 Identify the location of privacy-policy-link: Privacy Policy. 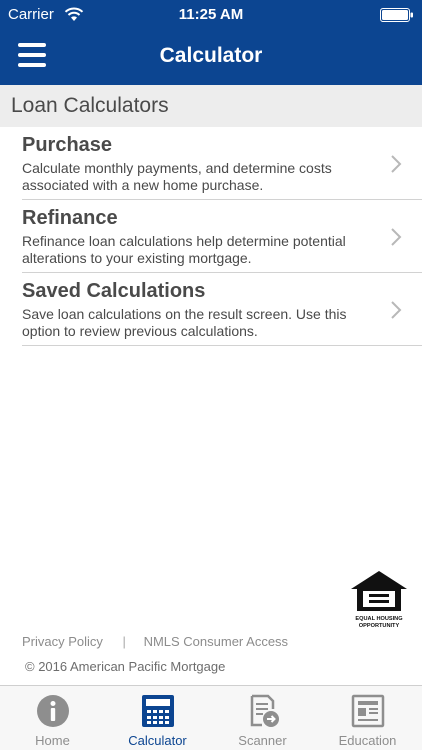
(62, 641).